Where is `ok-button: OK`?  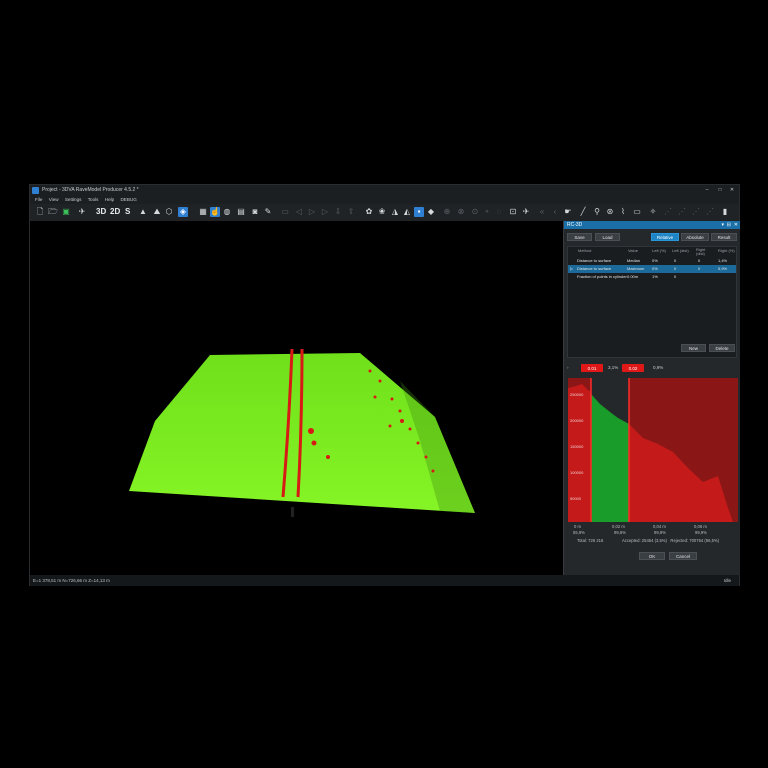 ok-button: OK is located at coordinates (652, 556).